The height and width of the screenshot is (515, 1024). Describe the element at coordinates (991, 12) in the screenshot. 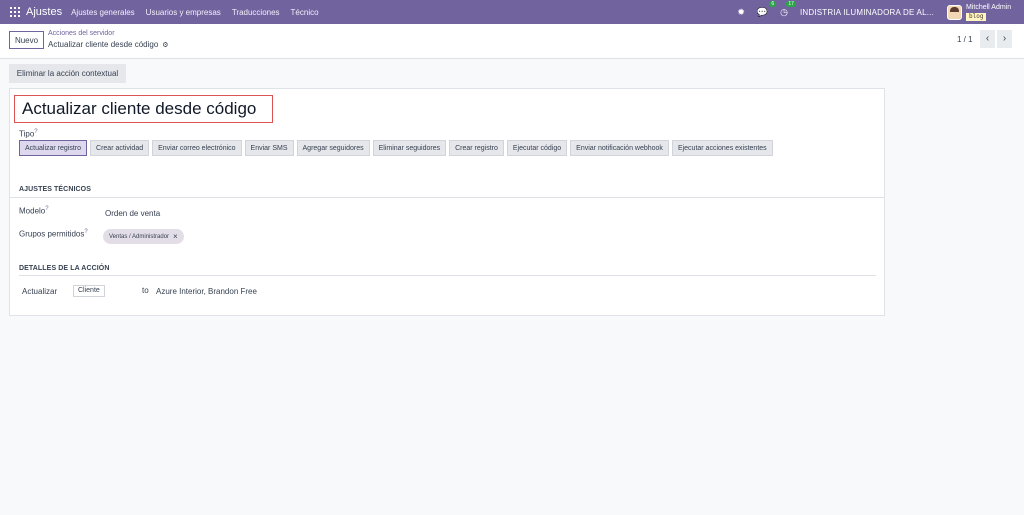

I see `user-menu: Mitchell Admin blog` at that location.